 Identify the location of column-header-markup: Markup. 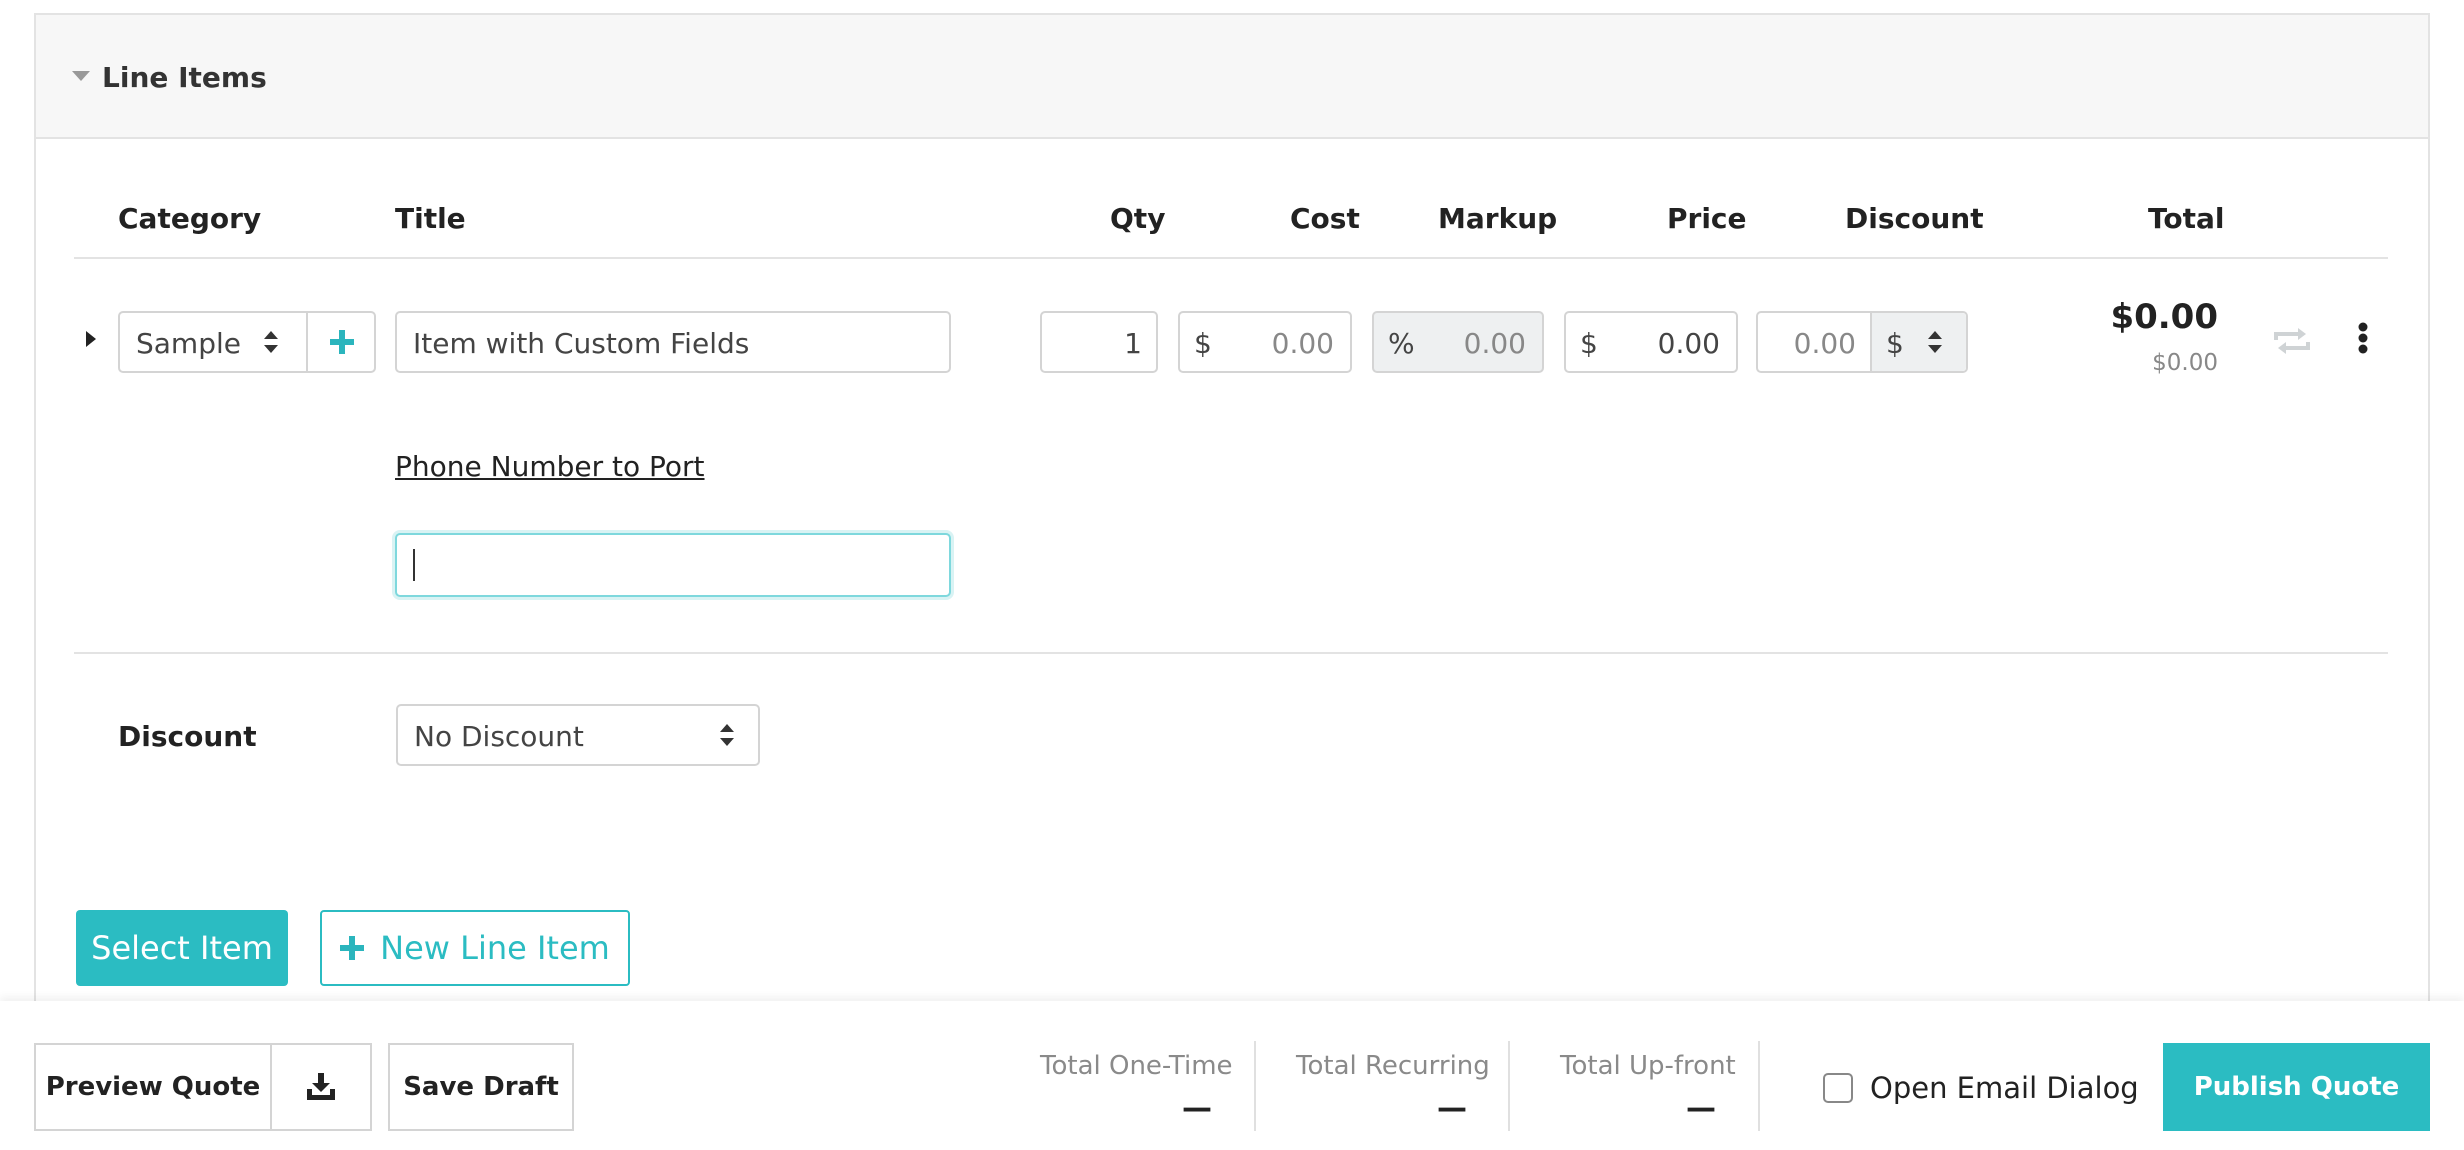
(1498, 218).